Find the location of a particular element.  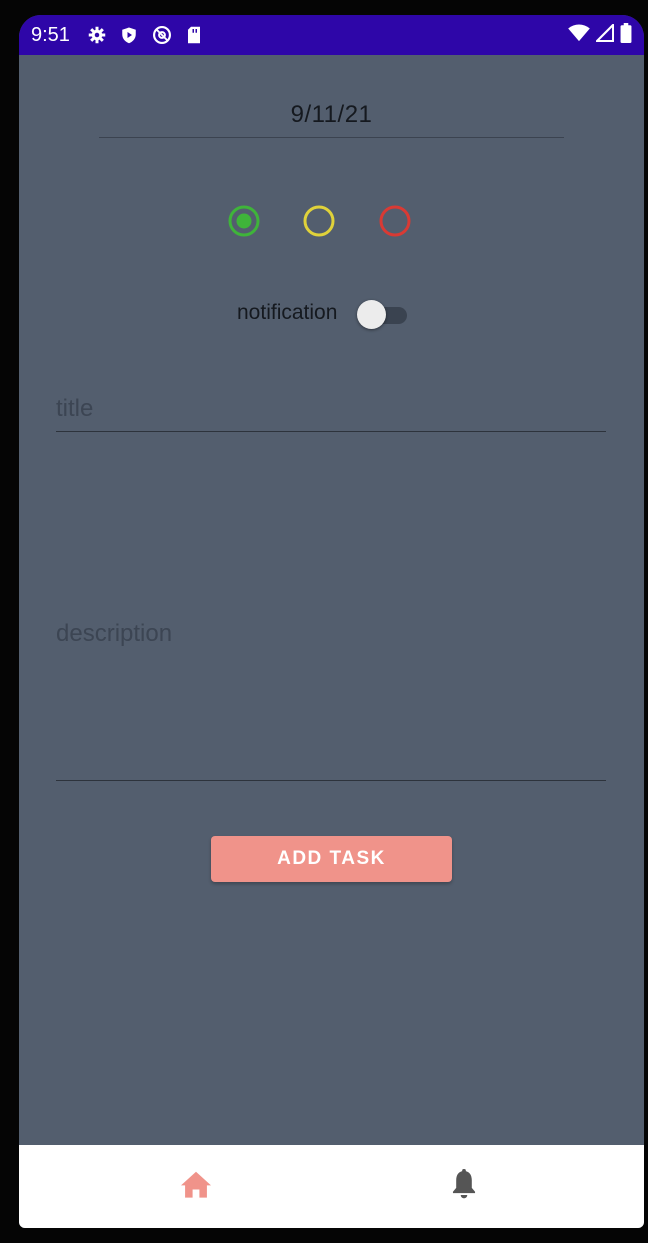

title-input is located at coordinates (331, 409).